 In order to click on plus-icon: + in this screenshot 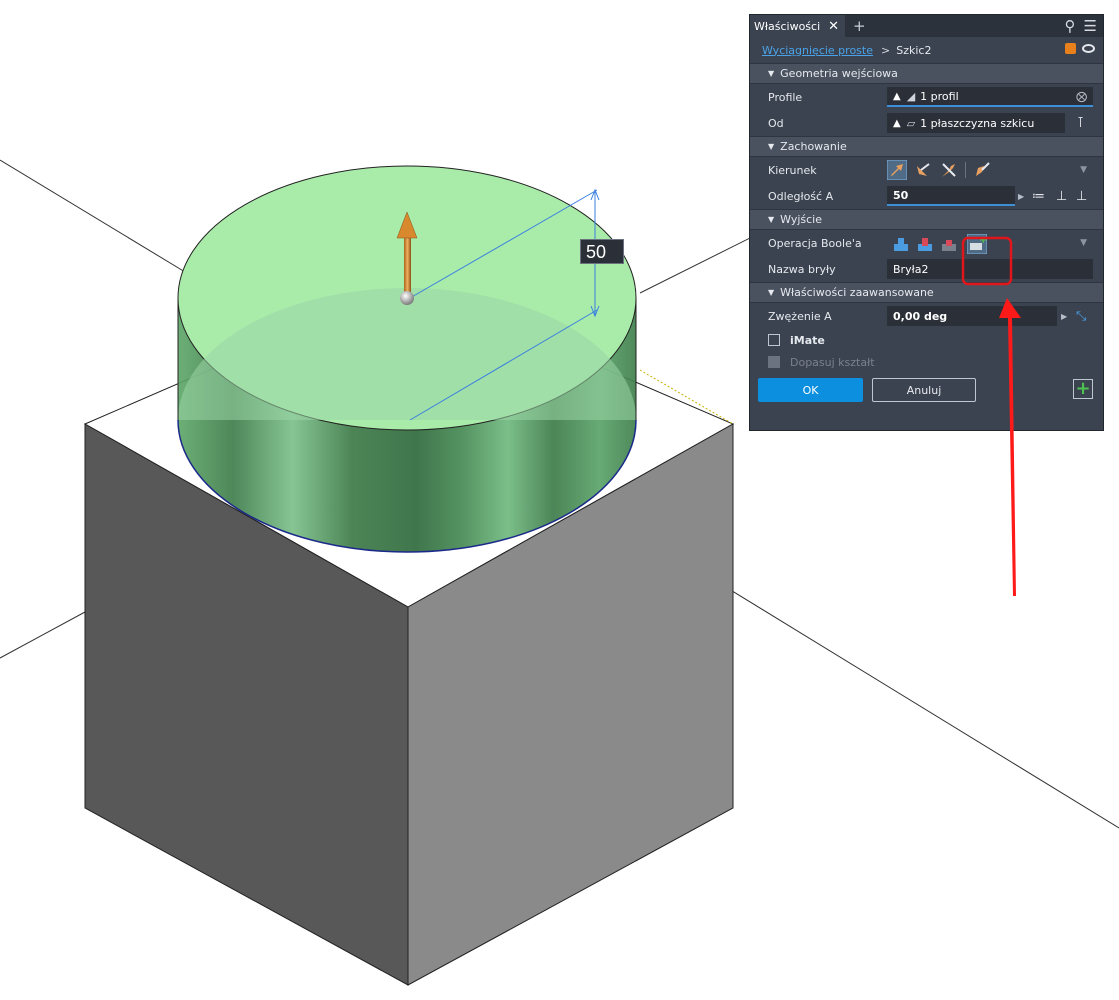, I will do `click(1083, 389)`.